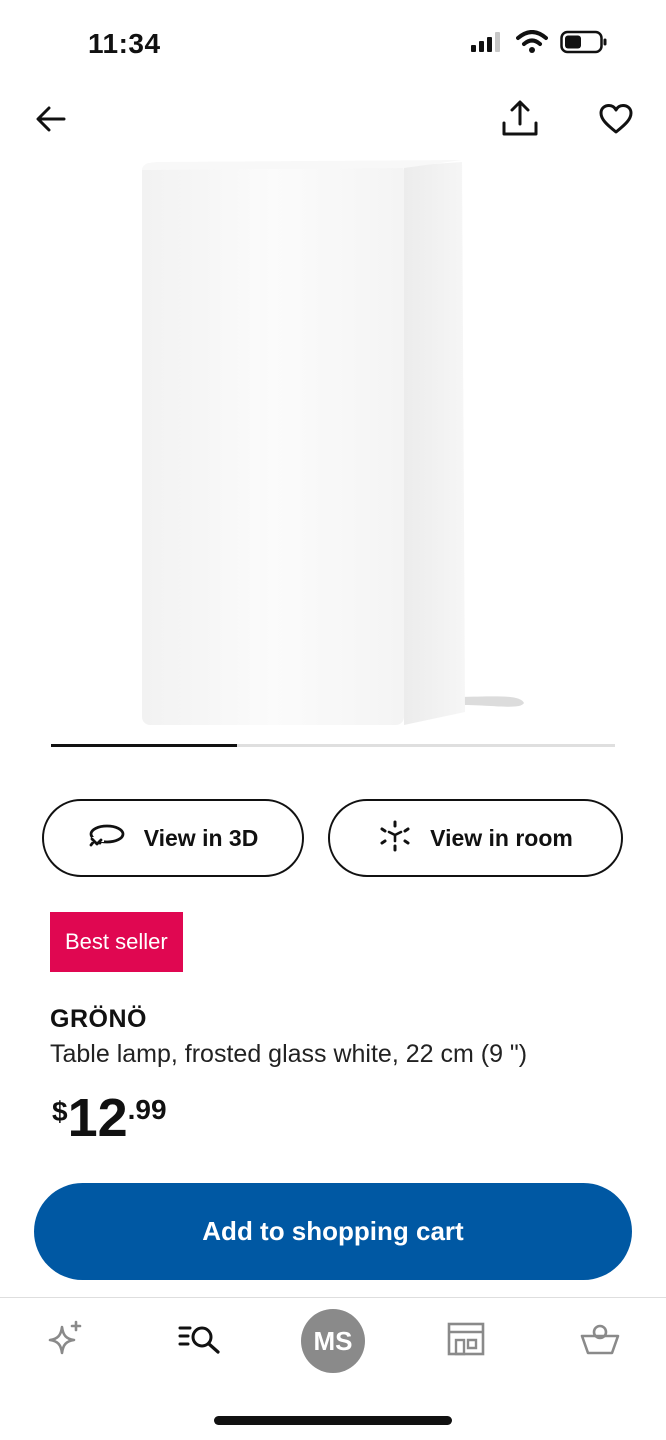 Image resolution: width=666 pixels, height=1440 pixels. I want to click on back-button, so click(51, 121).